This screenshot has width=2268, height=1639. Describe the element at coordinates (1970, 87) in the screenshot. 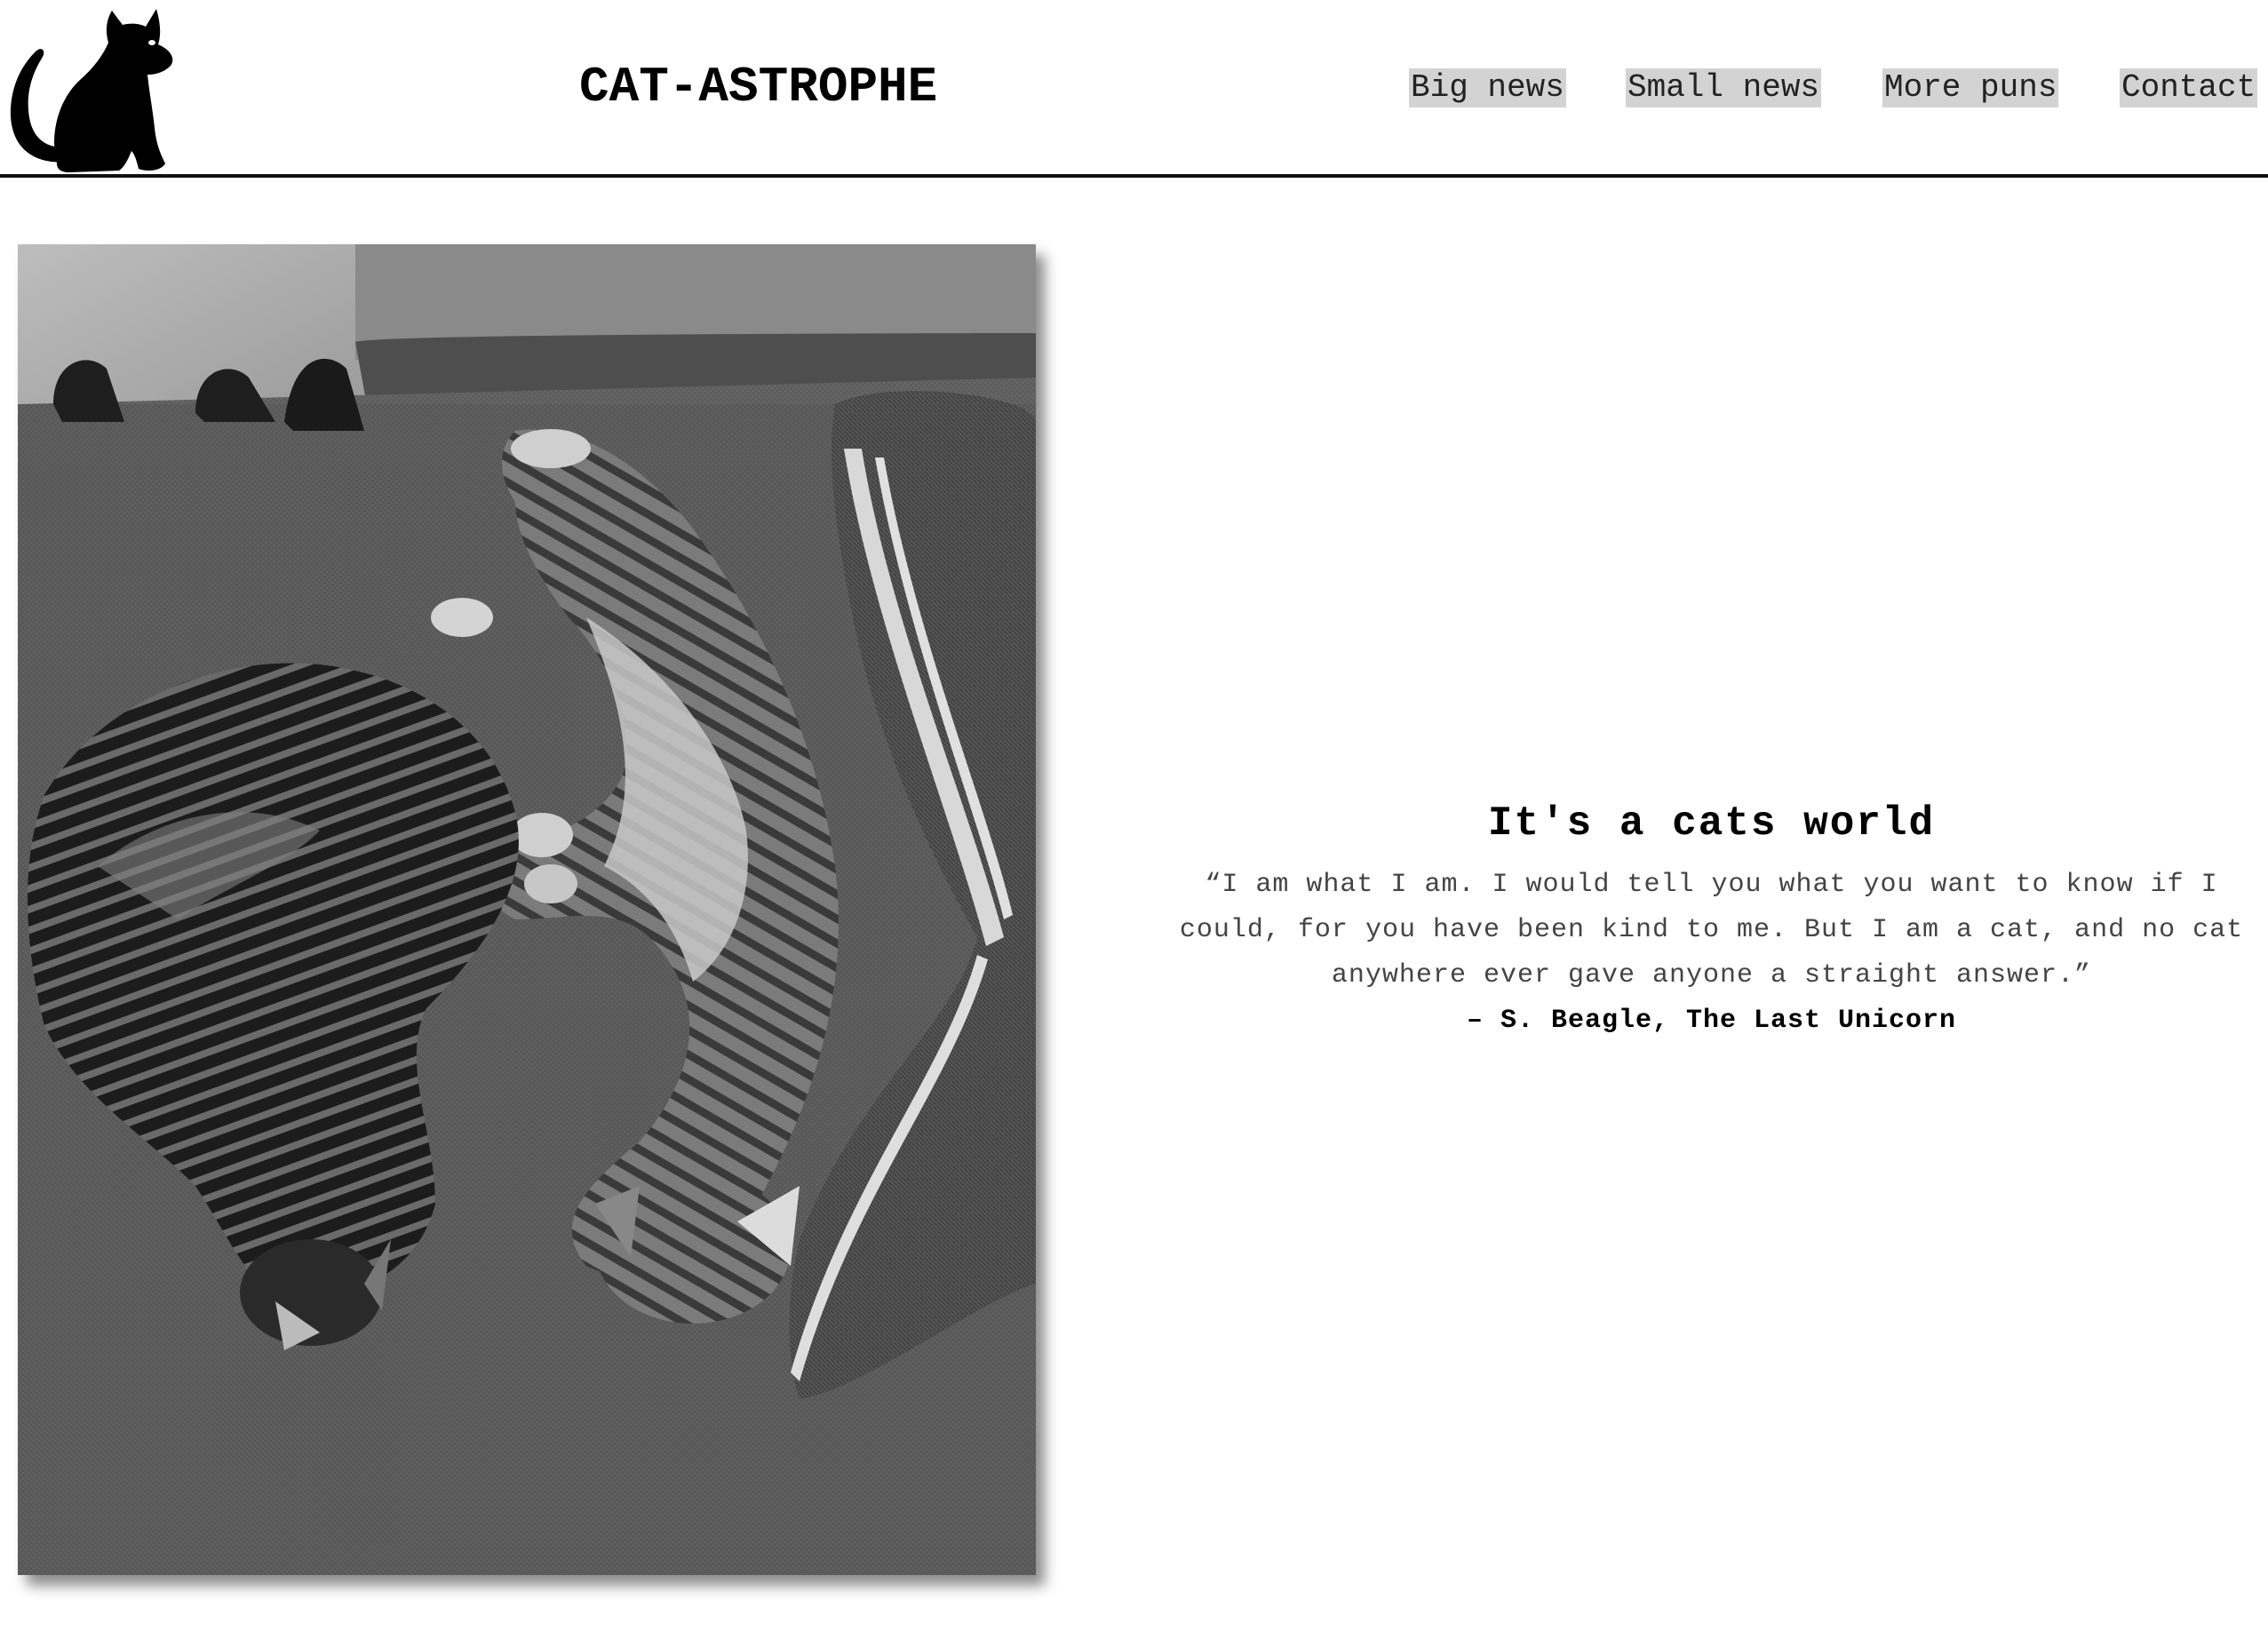

I see `nav-link-more-puns: More puns` at that location.